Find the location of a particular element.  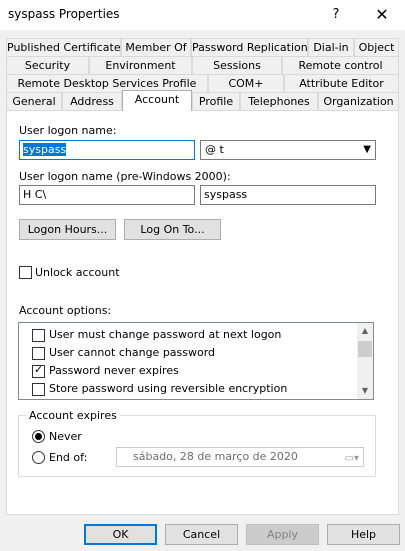

domain-combo: @ t ▼ is located at coordinates (288, 150).